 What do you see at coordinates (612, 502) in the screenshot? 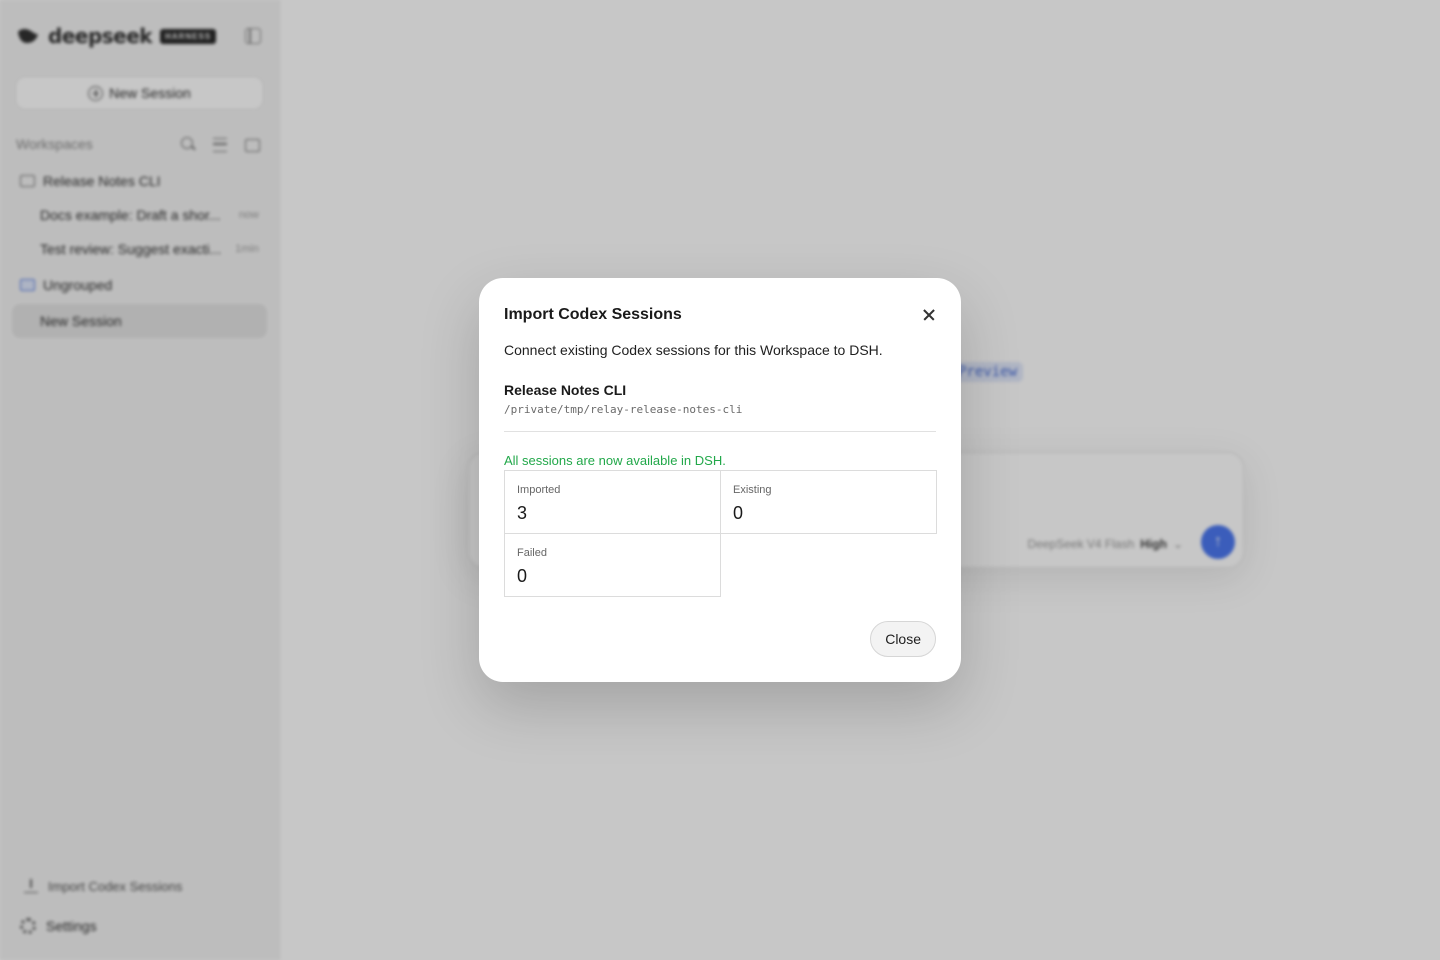
I see `stat-imported: Imported 3` at bounding box center [612, 502].